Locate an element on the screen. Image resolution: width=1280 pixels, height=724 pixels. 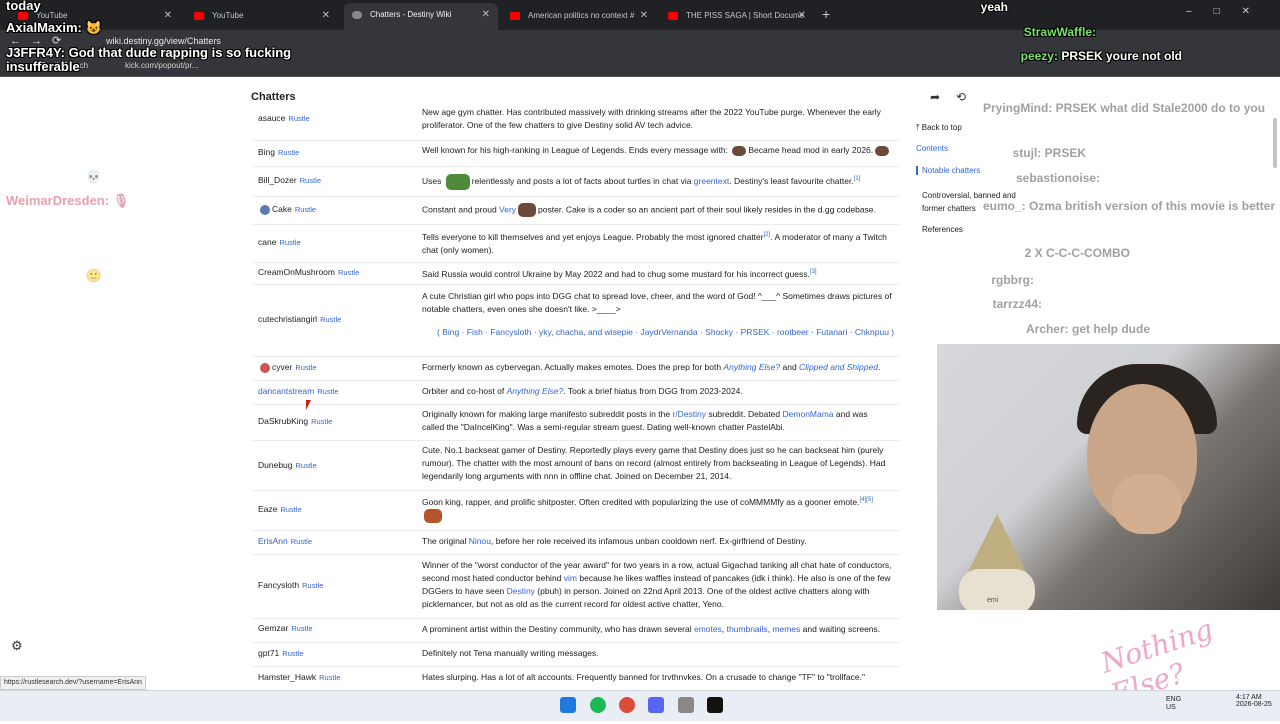
tab-title: THE PISS SAGA | Short Docume is located at coordinates (745, 15).